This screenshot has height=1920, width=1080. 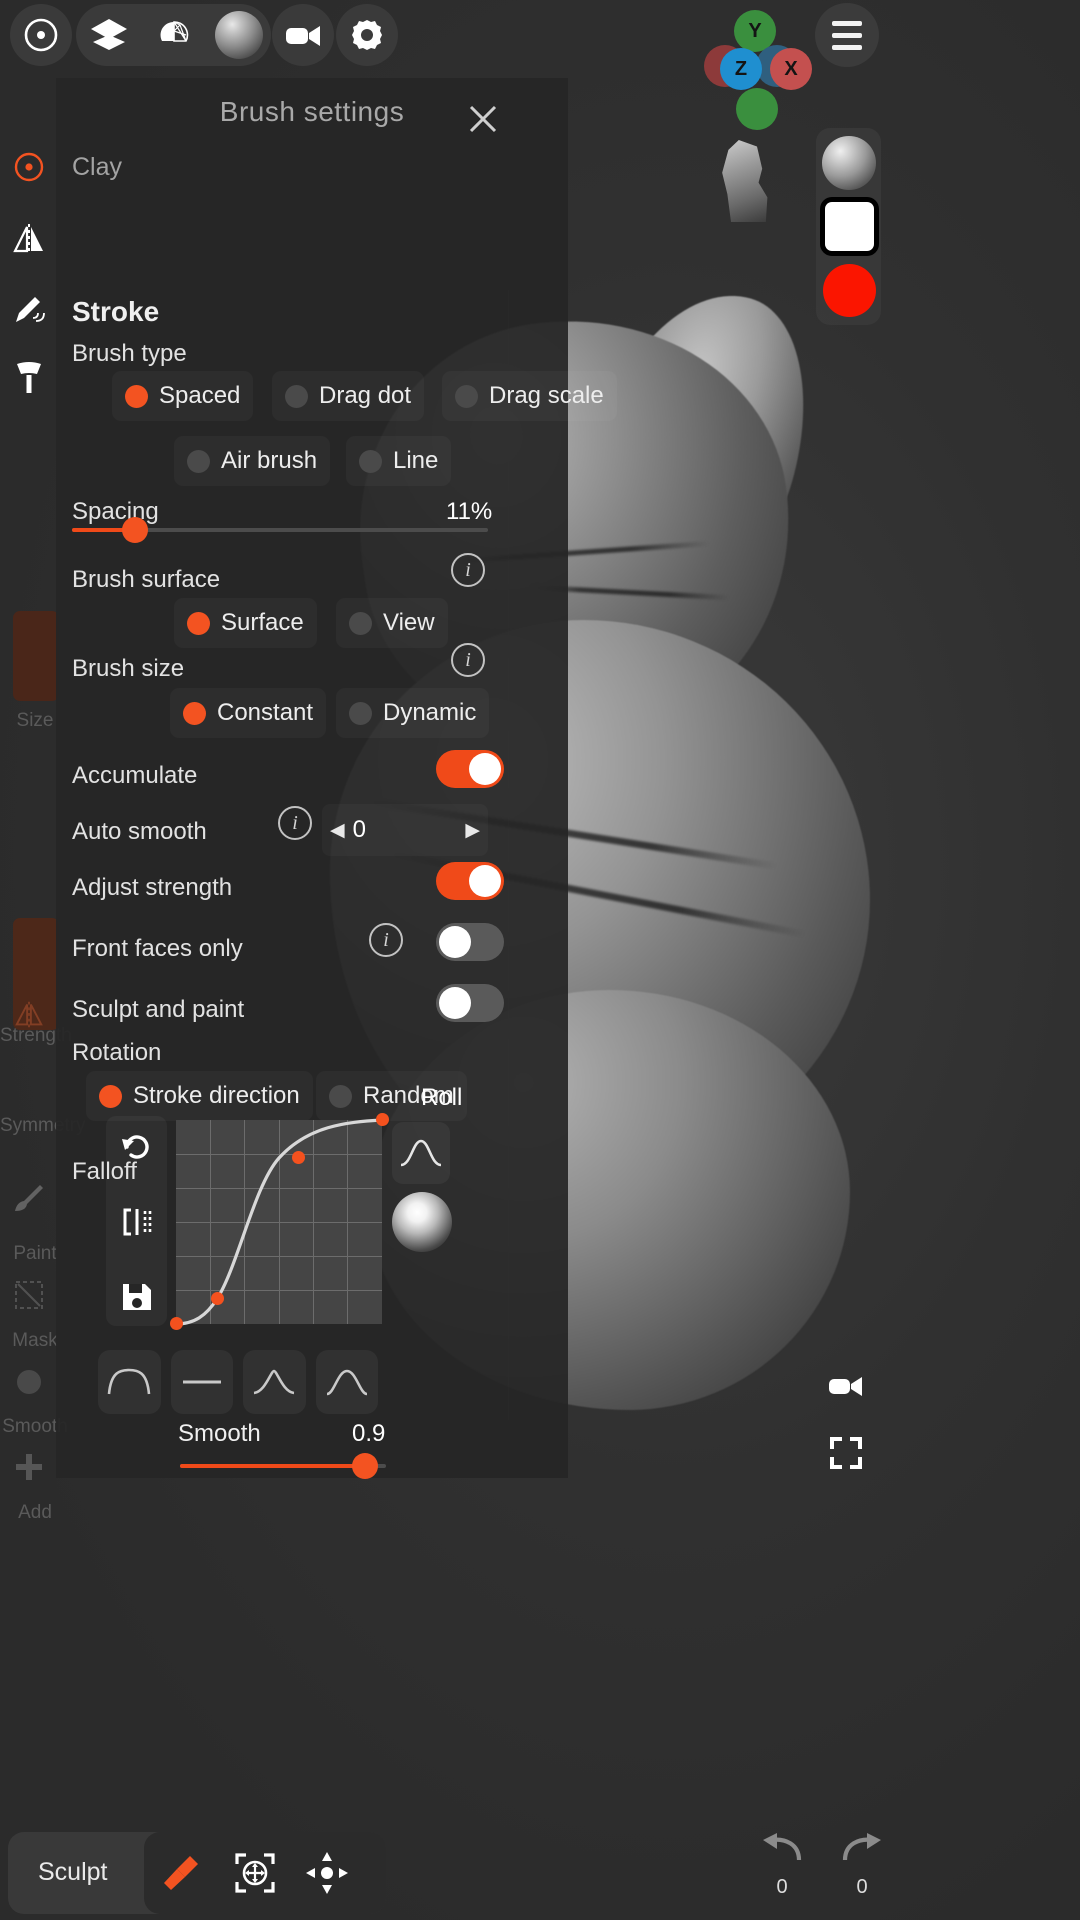 I want to click on gizmo-axis-x: X, so click(x=791, y=69).